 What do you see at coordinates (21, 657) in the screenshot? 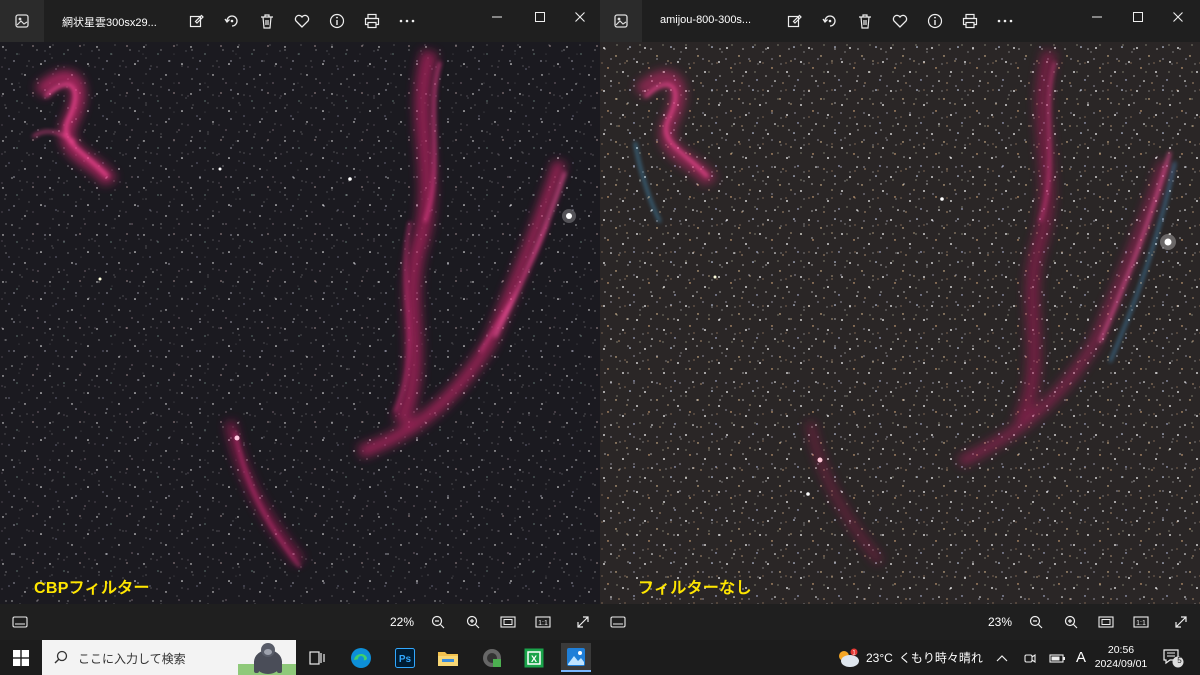
I see `windows-start-icon` at bounding box center [21, 657].